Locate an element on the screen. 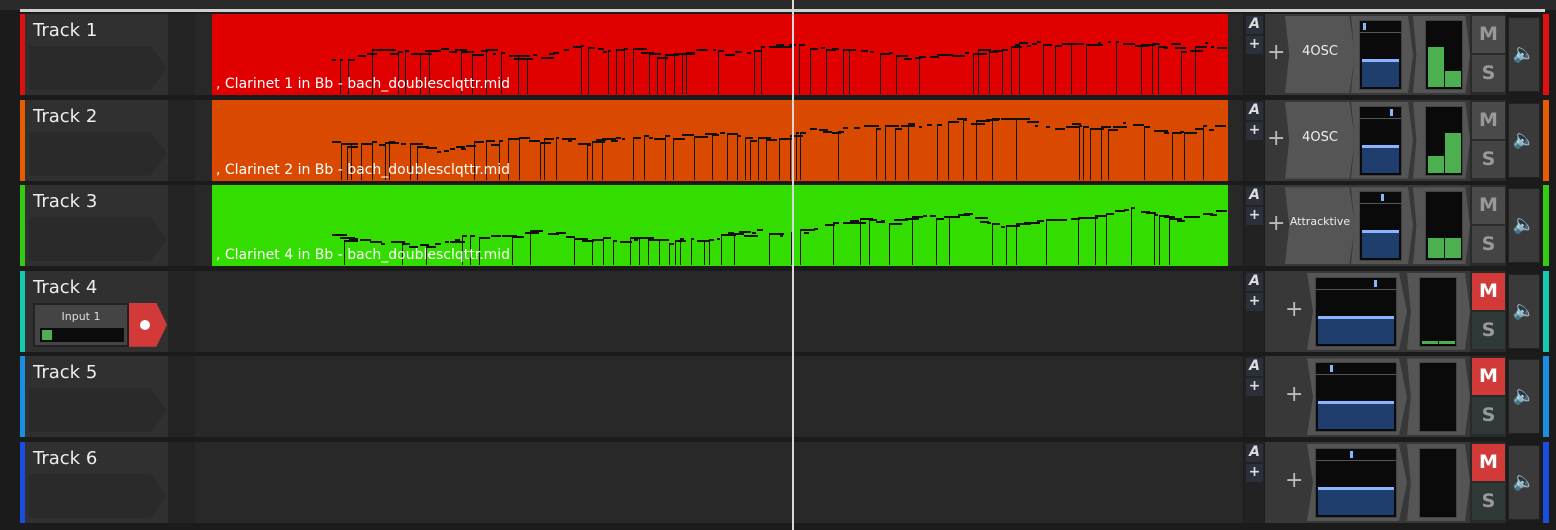 This screenshot has width=1556, height=530. plugin-rack: + is located at coordinates (1367, 311).